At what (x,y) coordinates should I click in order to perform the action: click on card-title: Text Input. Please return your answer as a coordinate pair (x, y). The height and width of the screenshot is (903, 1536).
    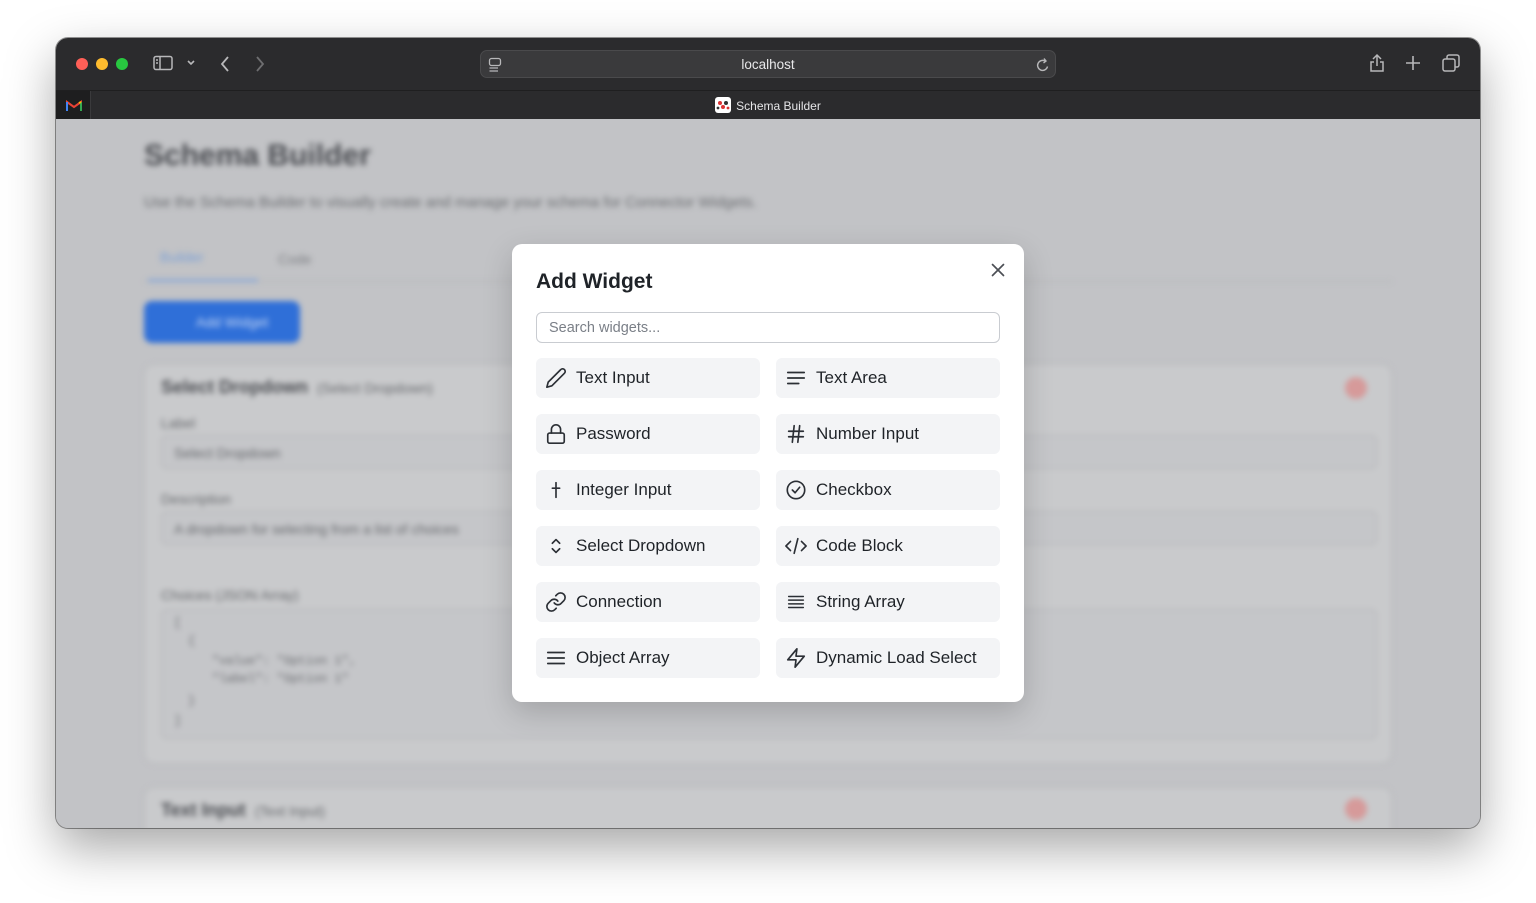
    Looking at the image, I should click on (203, 810).